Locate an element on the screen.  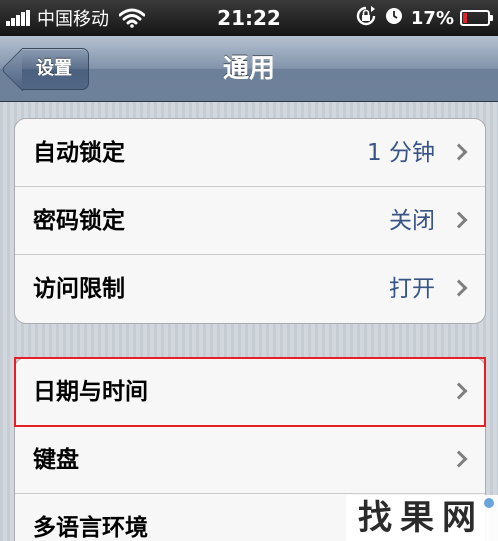
row-label: 密码锁定 is located at coordinates (79, 221).